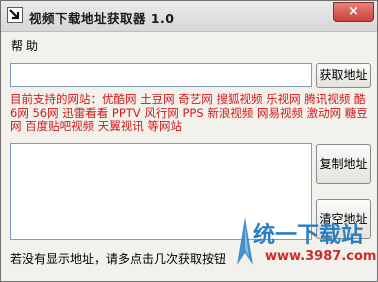 The image size is (378, 282). What do you see at coordinates (161, 75) in the screenshot?
I see `url-input` at bounding box center [161, 75].